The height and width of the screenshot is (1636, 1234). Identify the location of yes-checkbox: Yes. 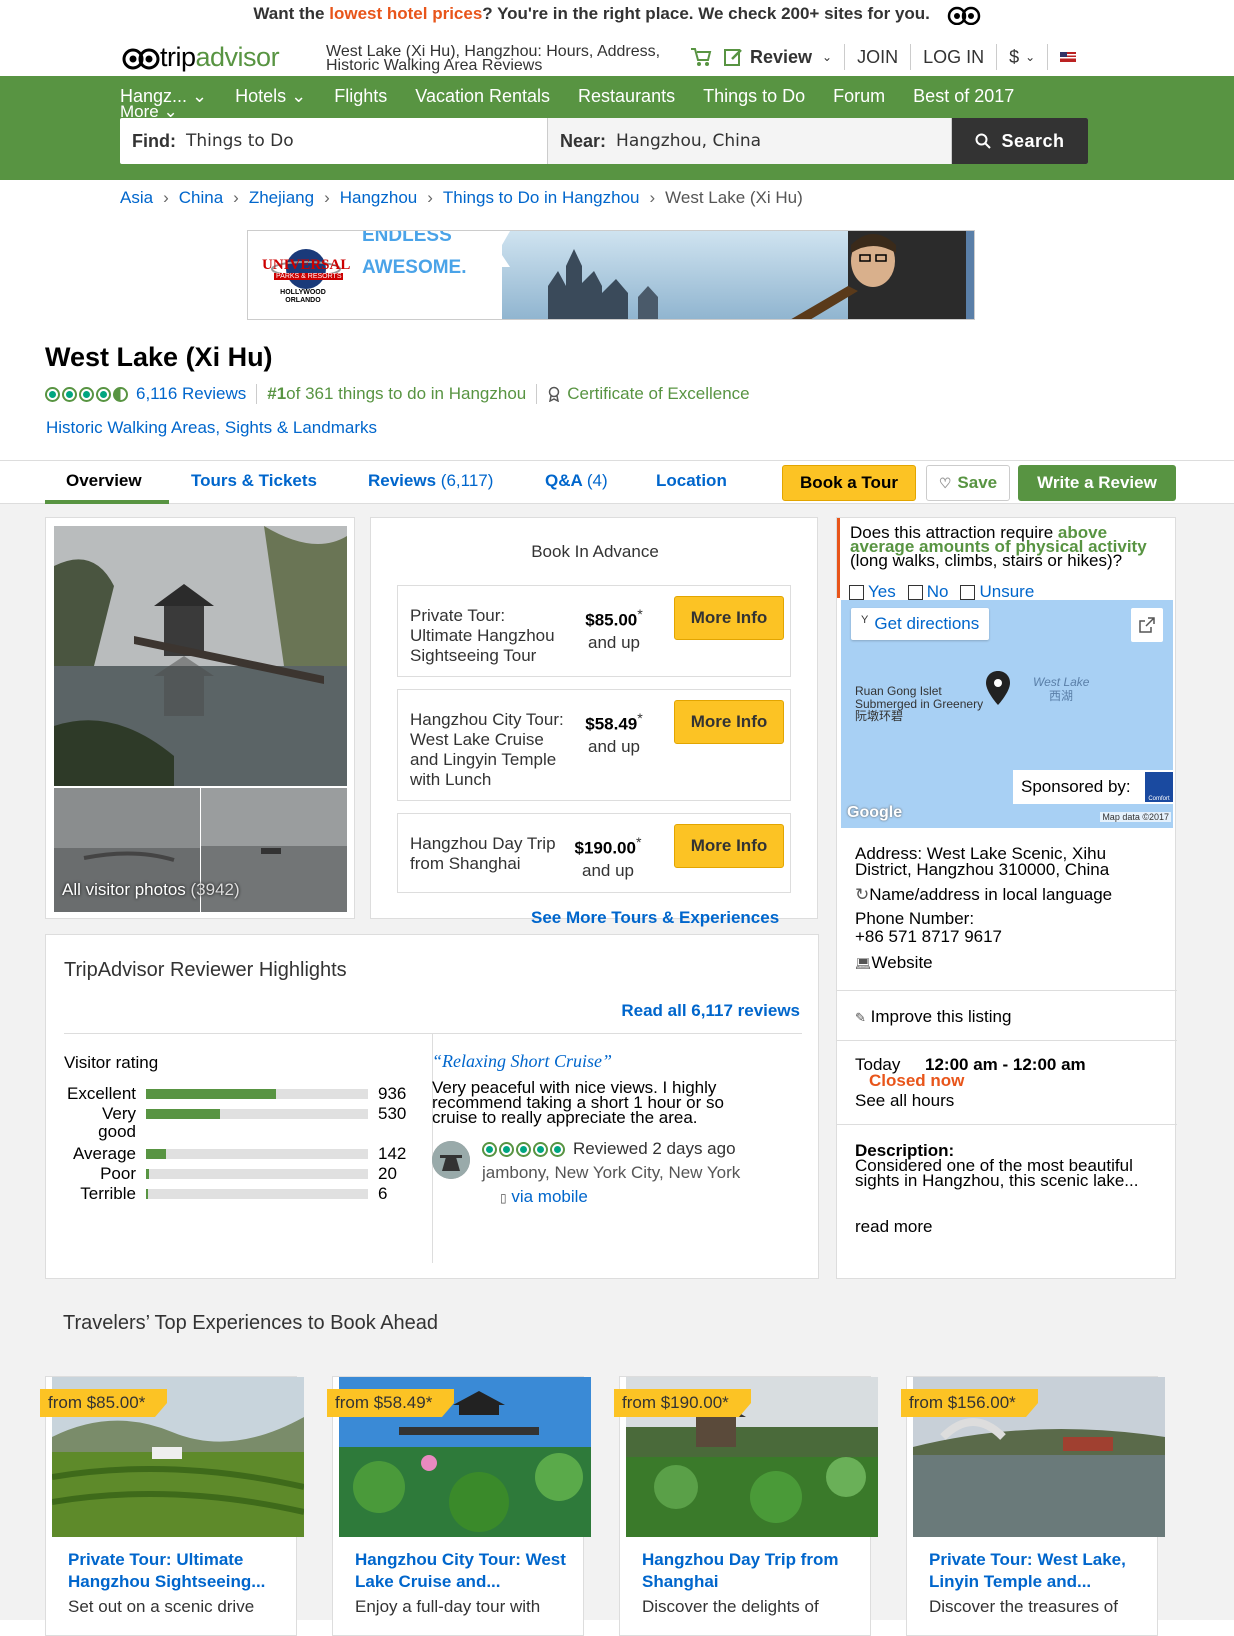
(872, 592).